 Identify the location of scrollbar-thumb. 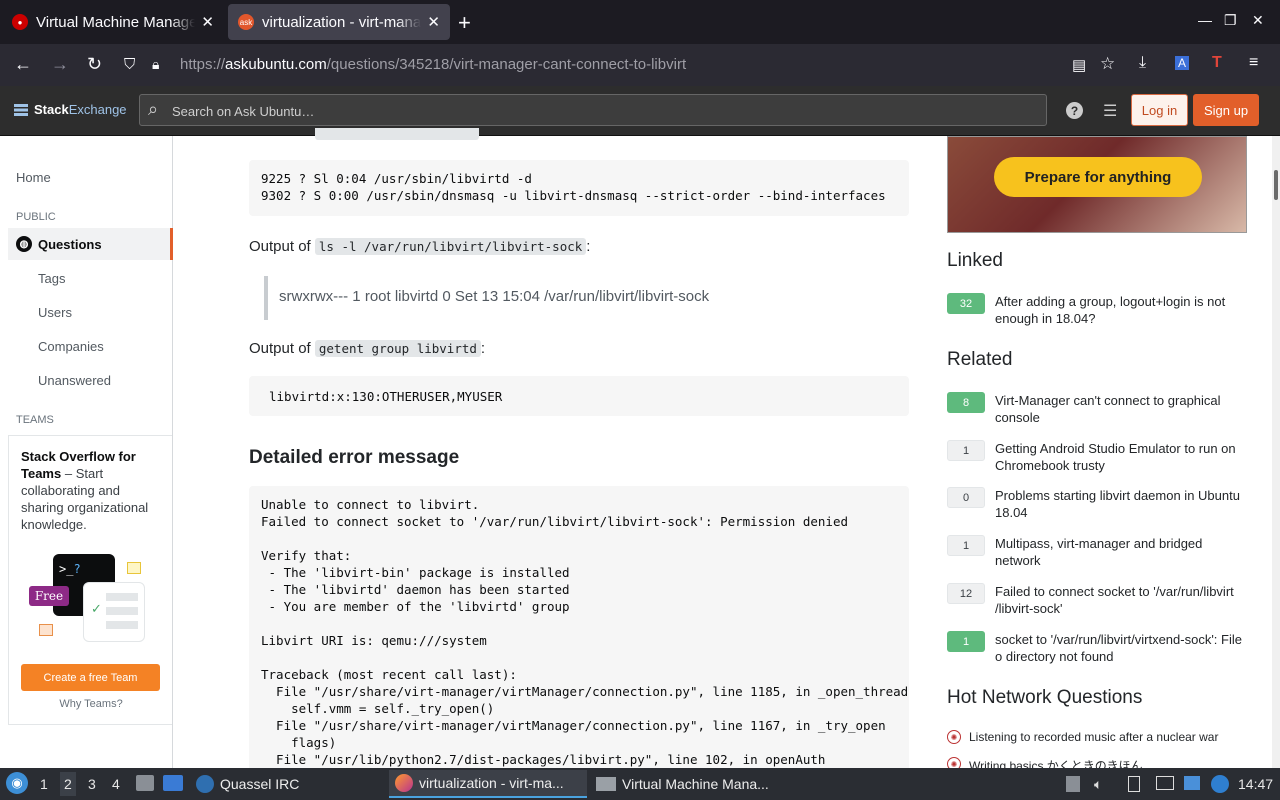
(1276, 185).